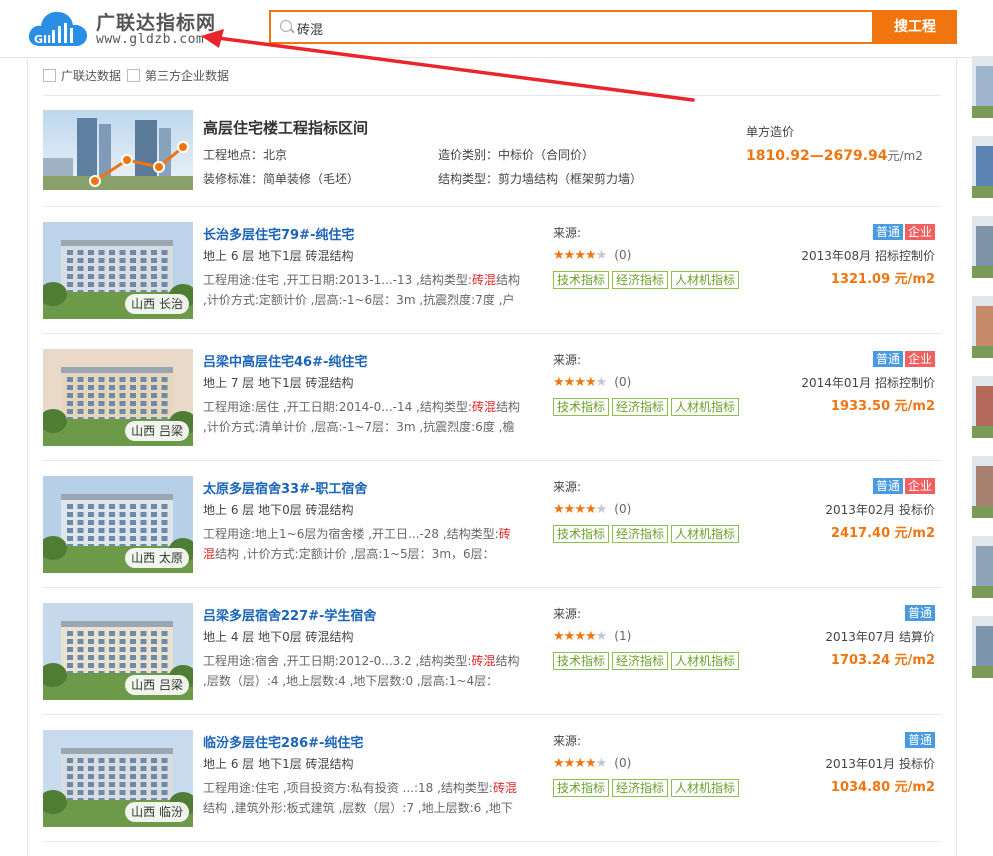  I want to click on site-title: 广联达指标网, so click(156, 23).